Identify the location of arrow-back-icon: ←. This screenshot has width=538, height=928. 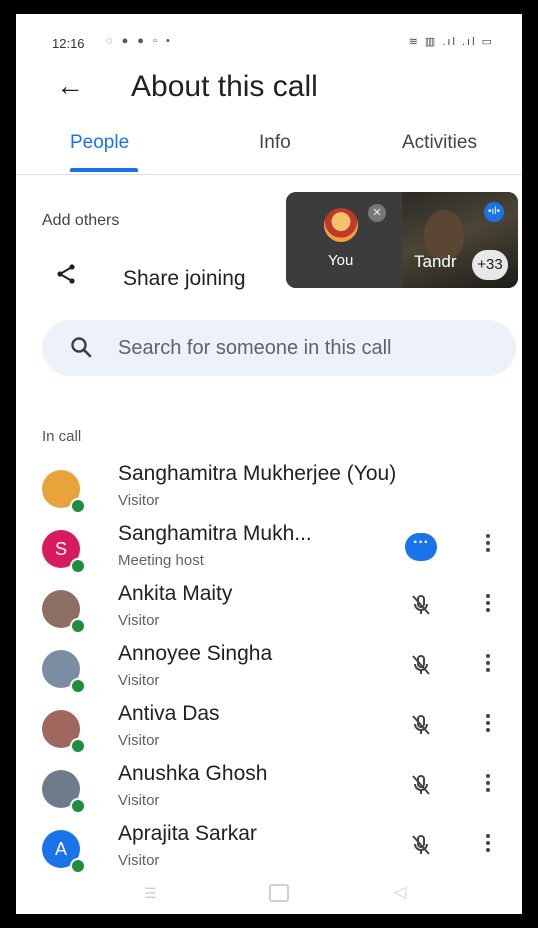
(70, 86).